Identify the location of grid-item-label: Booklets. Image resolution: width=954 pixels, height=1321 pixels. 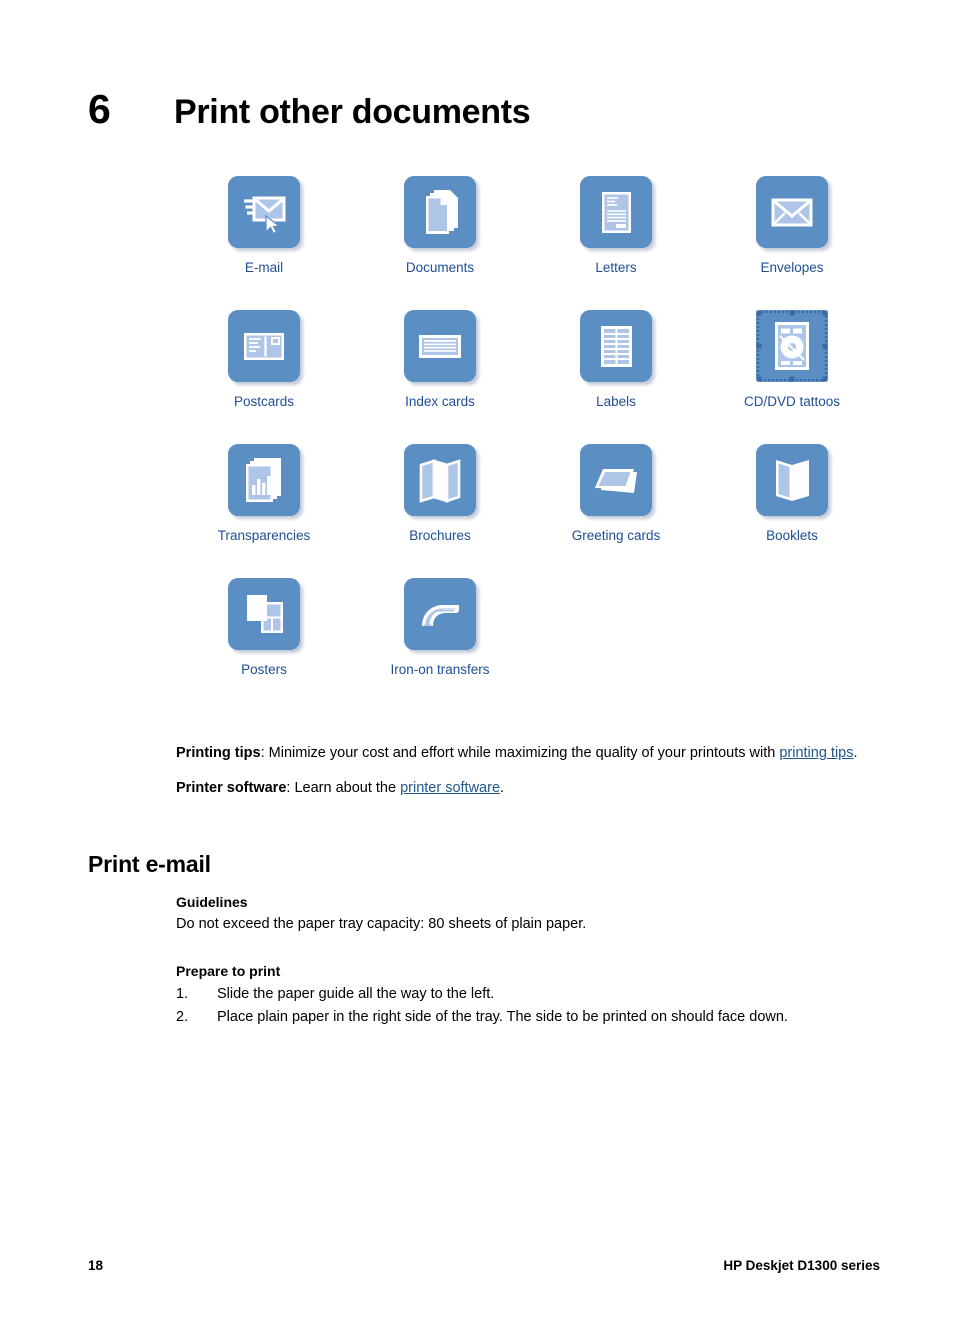
(792, 535).